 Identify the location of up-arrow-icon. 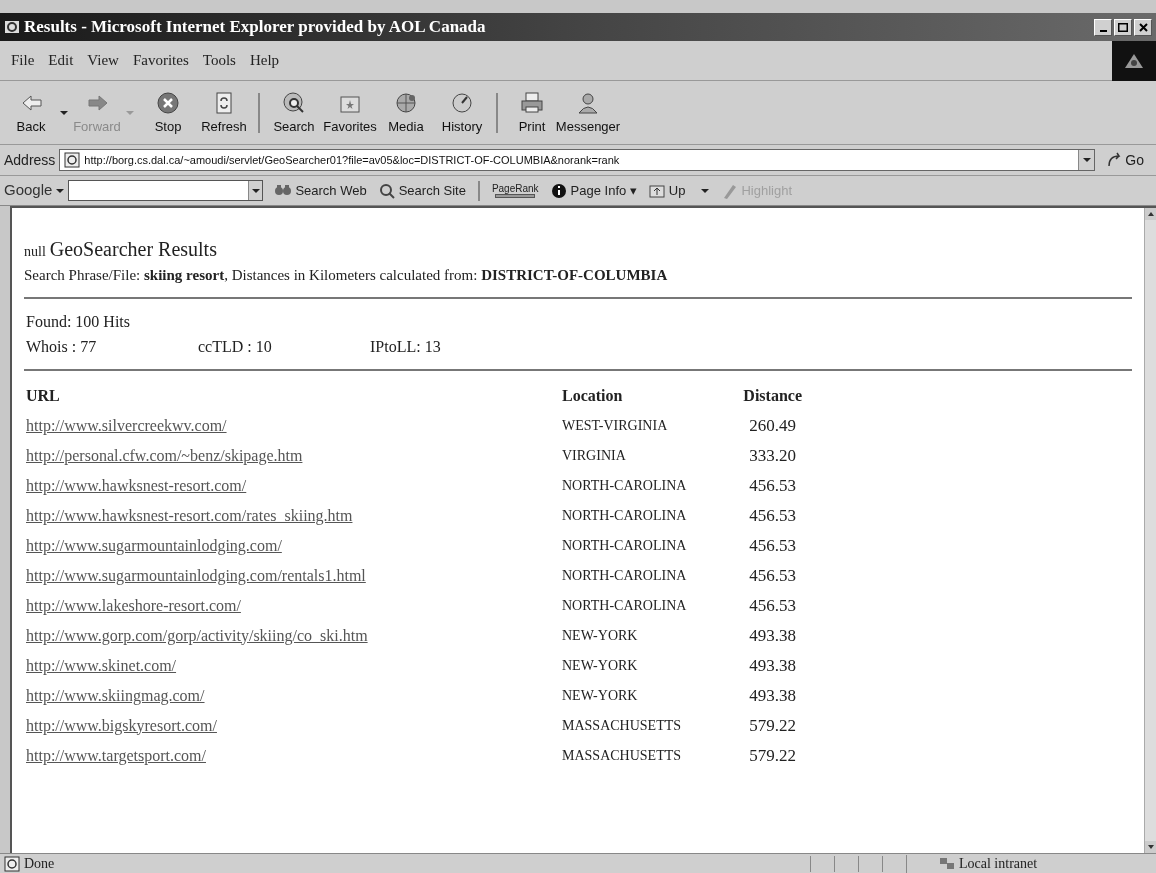
(1150, 214).